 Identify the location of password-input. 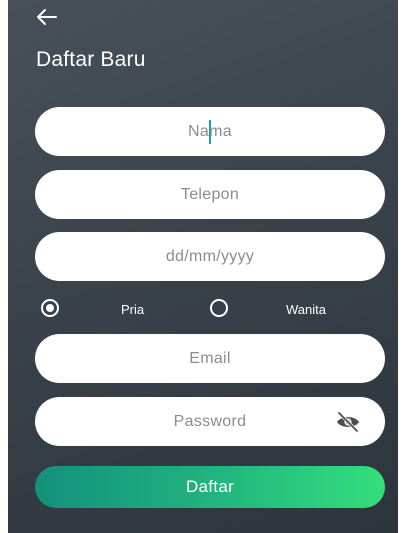
(210, 421).